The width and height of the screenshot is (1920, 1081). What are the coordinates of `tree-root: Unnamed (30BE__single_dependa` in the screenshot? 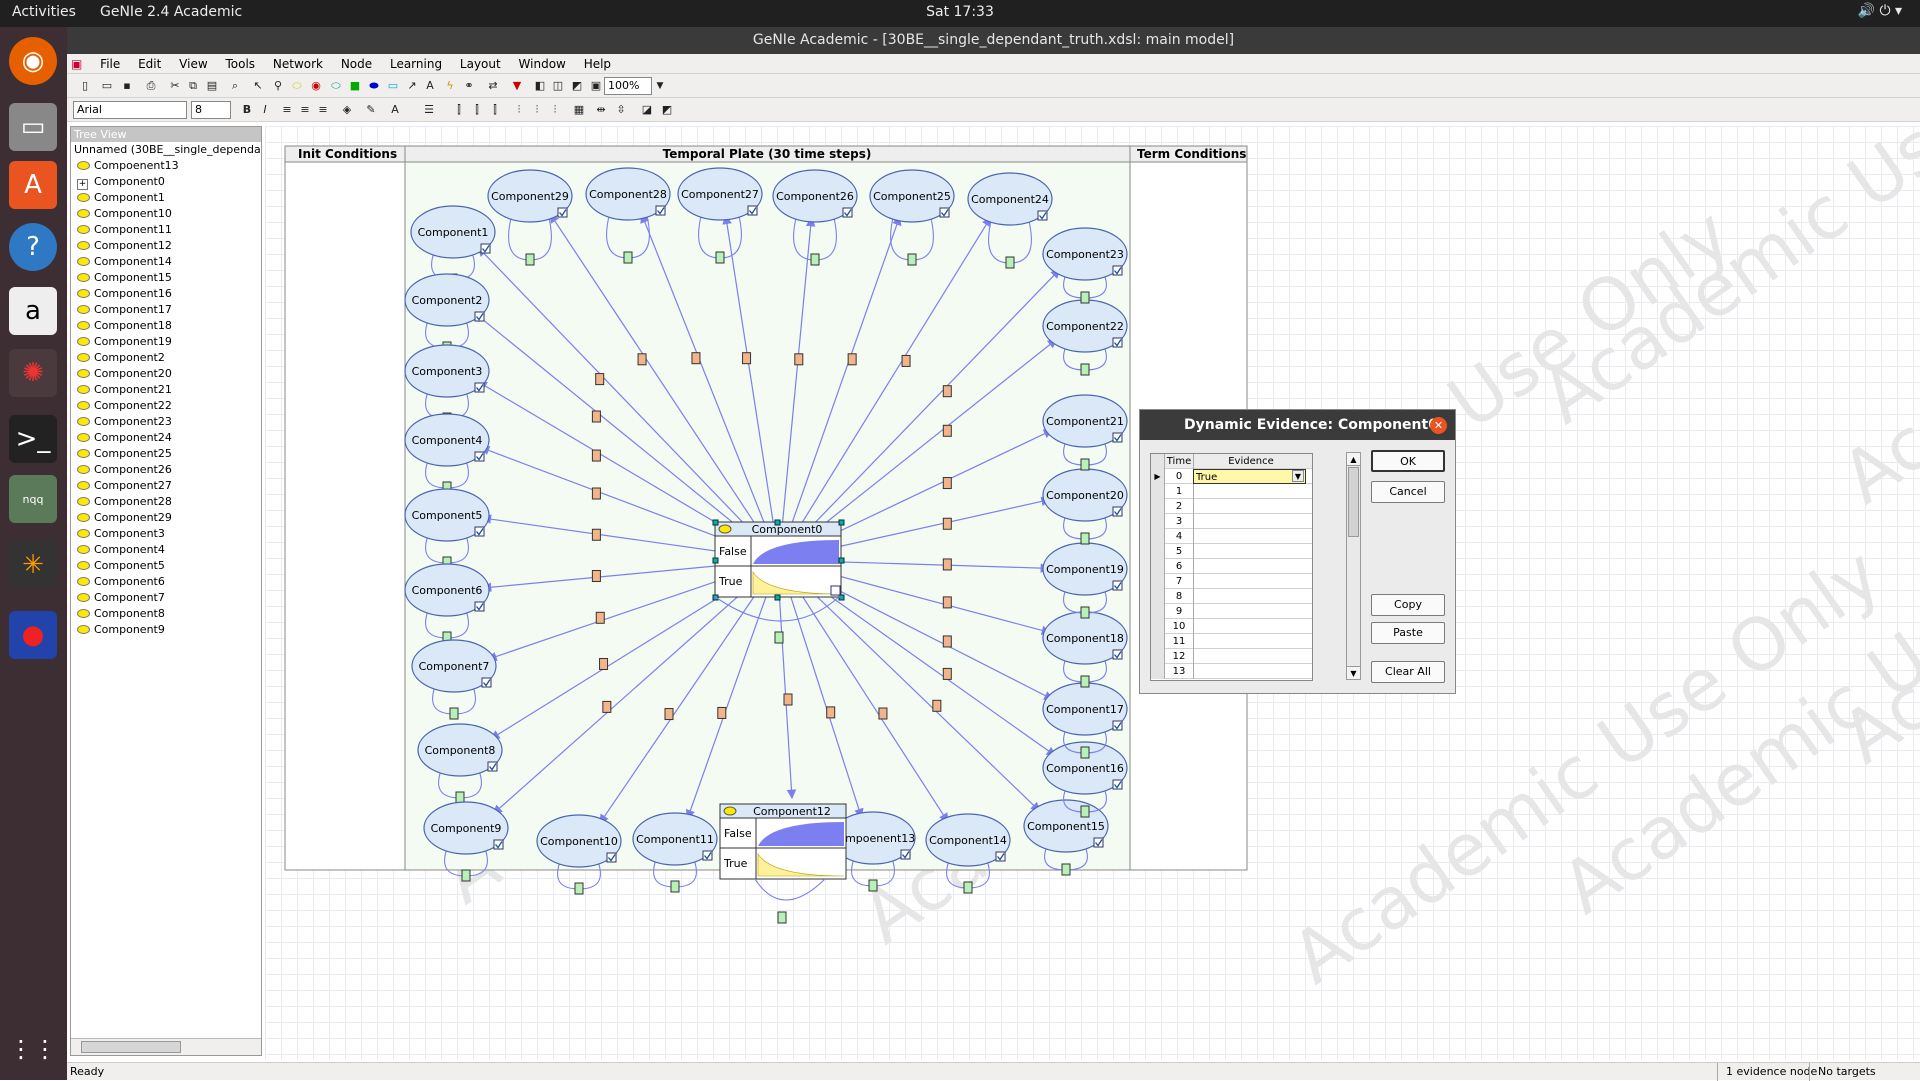 It's located at (166, 150).